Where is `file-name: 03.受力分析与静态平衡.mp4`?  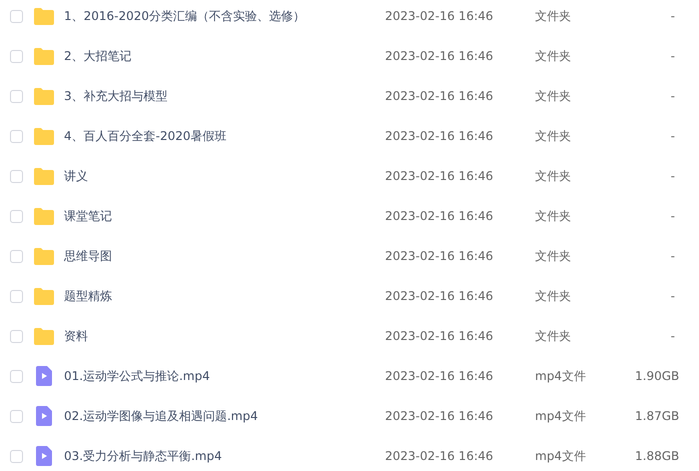 file-name: 03.受力分析与静态平衡.mp4 is located at coordinates (224, 456).